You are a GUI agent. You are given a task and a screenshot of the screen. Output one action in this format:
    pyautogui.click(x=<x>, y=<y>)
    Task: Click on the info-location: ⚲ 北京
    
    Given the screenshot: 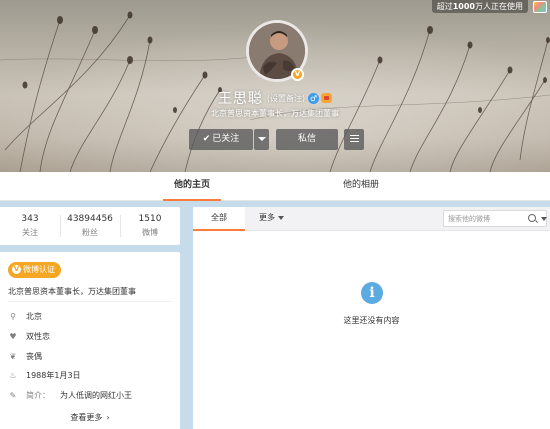 What is the action you would take?
    pyautogui.click(x=25, y=317)
    